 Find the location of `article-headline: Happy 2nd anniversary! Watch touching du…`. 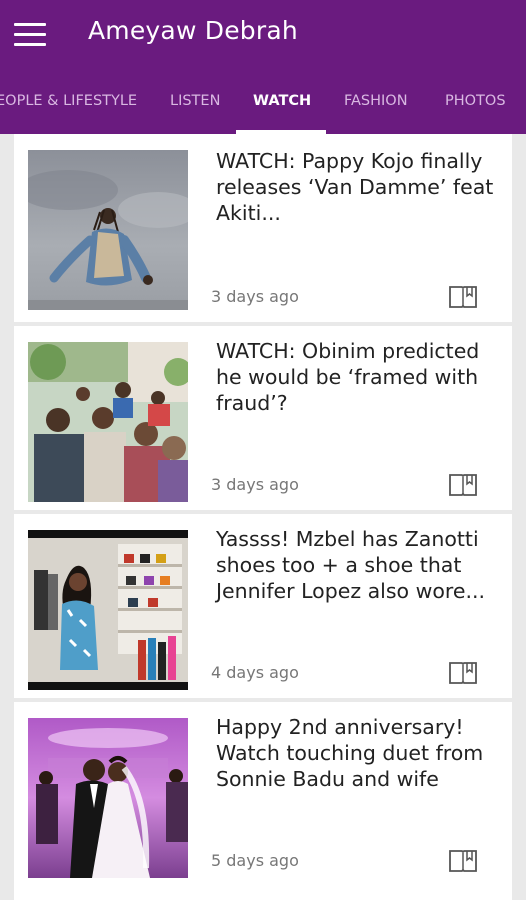

article-headline: Happy 2nd anniversary! Watch touching du… is located at coordinates (358, 753).